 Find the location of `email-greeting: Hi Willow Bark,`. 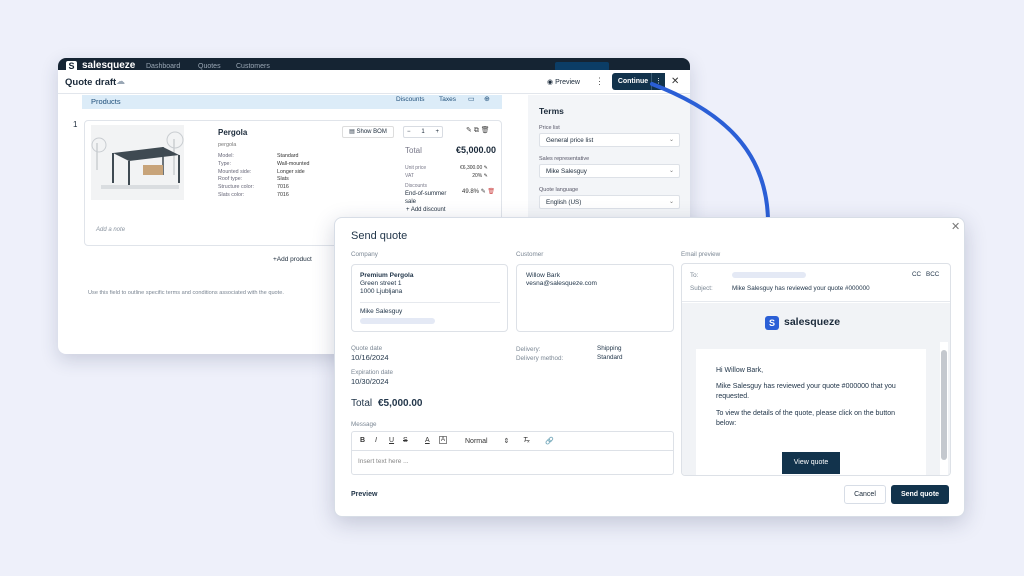

email-greeting: Hi Willow Bark, is located at coordinates (740, 370).